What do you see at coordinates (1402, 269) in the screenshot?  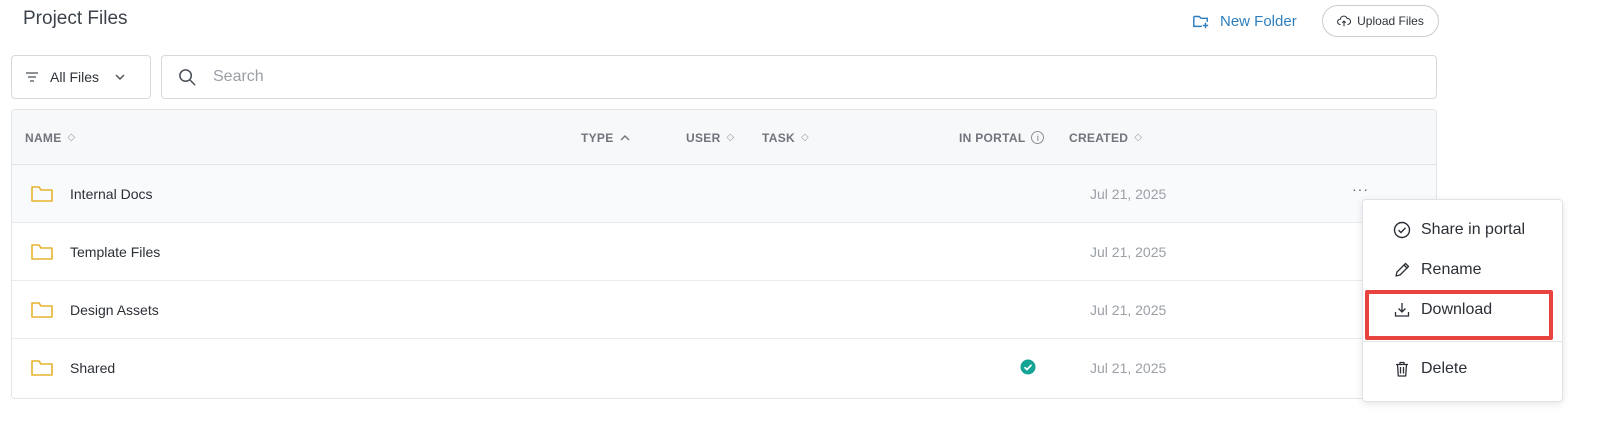 I see `pencil-icon` at bounding box center [1402, 269].